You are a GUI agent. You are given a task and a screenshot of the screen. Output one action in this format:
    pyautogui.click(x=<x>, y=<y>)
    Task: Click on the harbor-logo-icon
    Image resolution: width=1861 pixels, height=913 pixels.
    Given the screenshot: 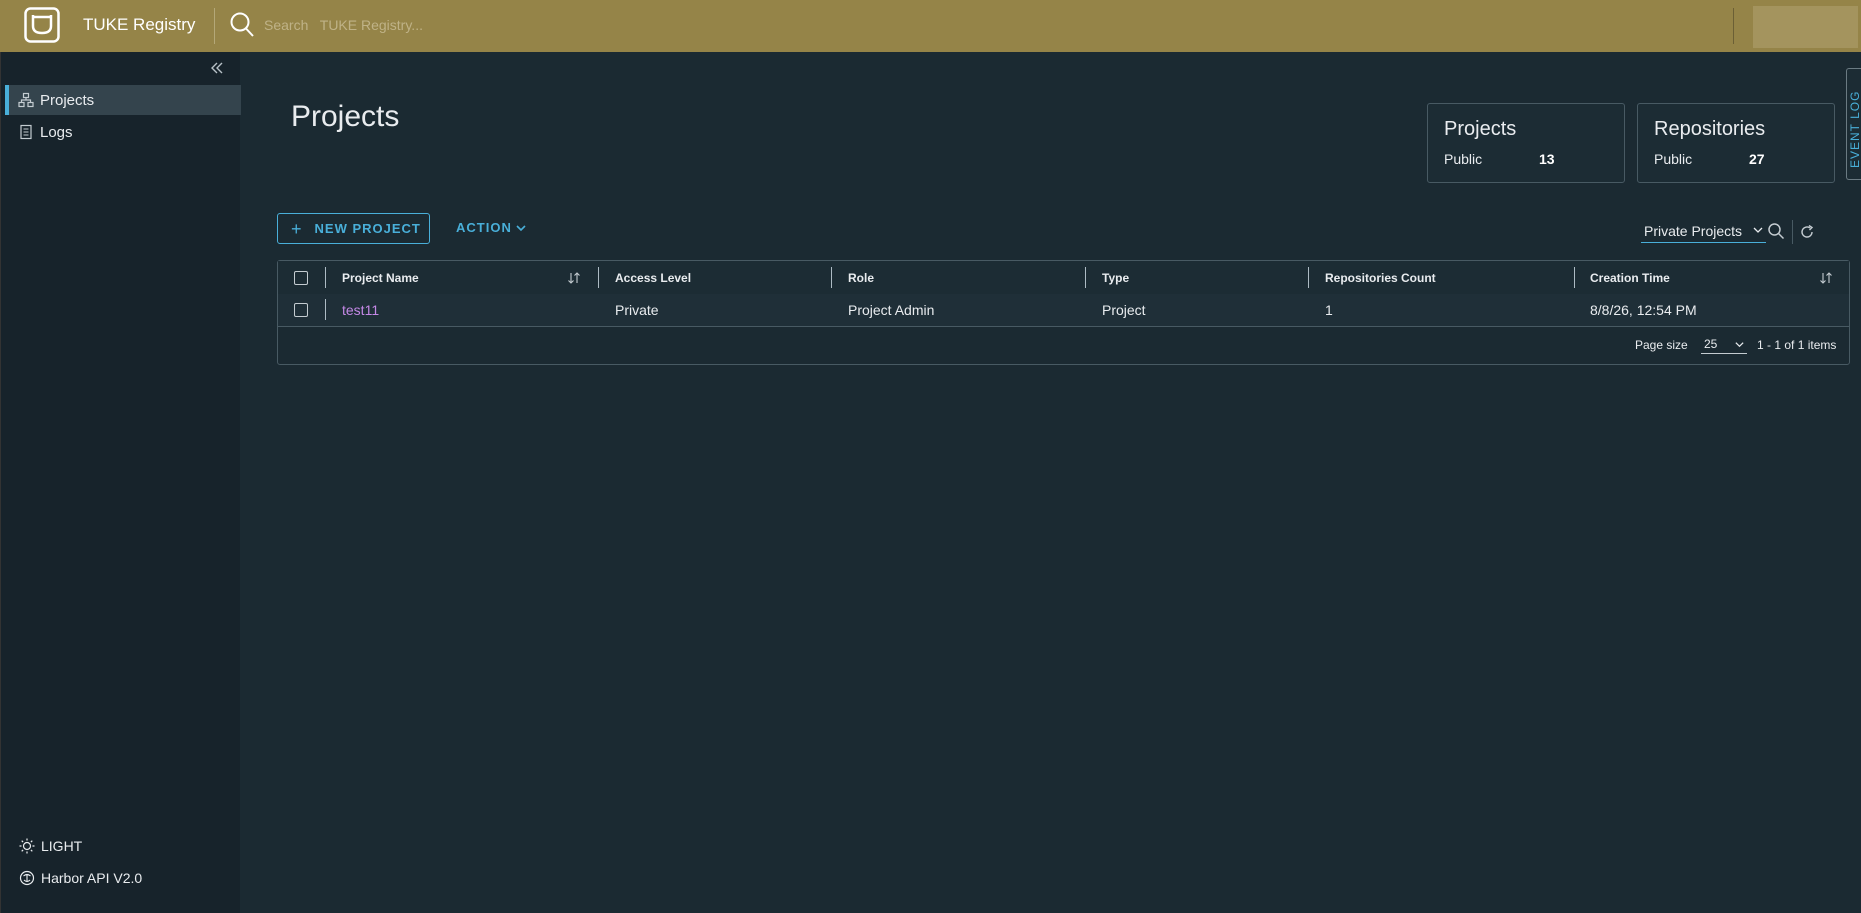 What is the action you would take?
    pyautogui.click(x=42, y=25)
    